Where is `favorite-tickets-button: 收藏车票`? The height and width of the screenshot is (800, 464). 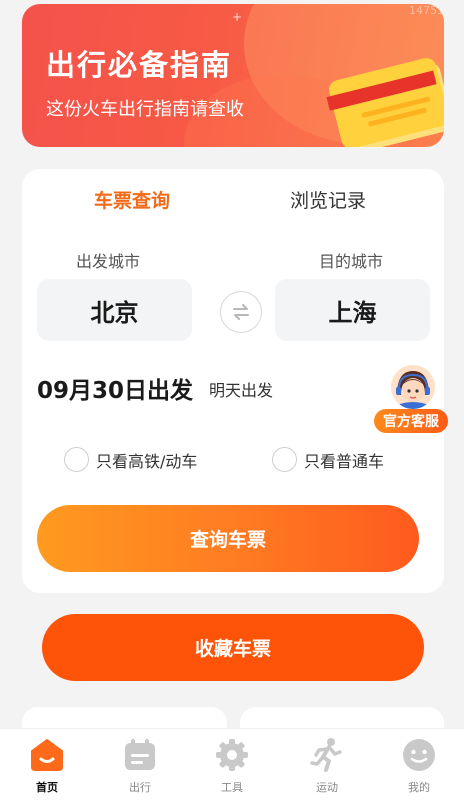
favorite-tickets-button: 收藏车票 is located at coordinates (233, 647).